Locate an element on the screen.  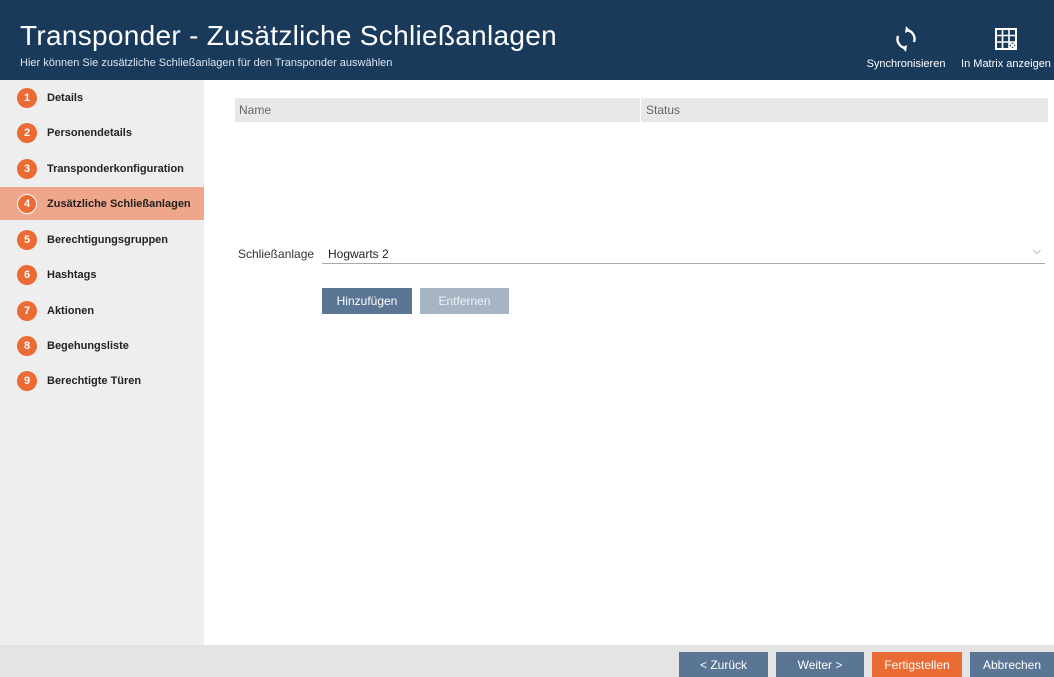
step-number-badge: 8 is located at coordinates (27, 345).